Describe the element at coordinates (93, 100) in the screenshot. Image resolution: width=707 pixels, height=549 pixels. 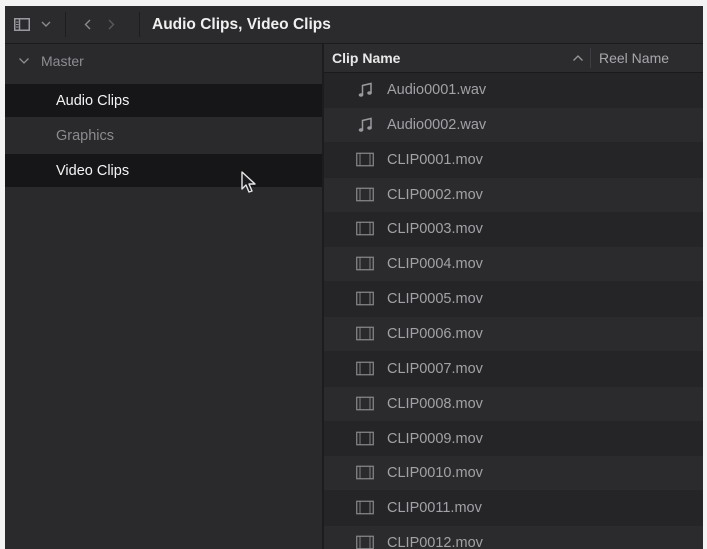
I see `bin-label: Audio Clips` at that location.